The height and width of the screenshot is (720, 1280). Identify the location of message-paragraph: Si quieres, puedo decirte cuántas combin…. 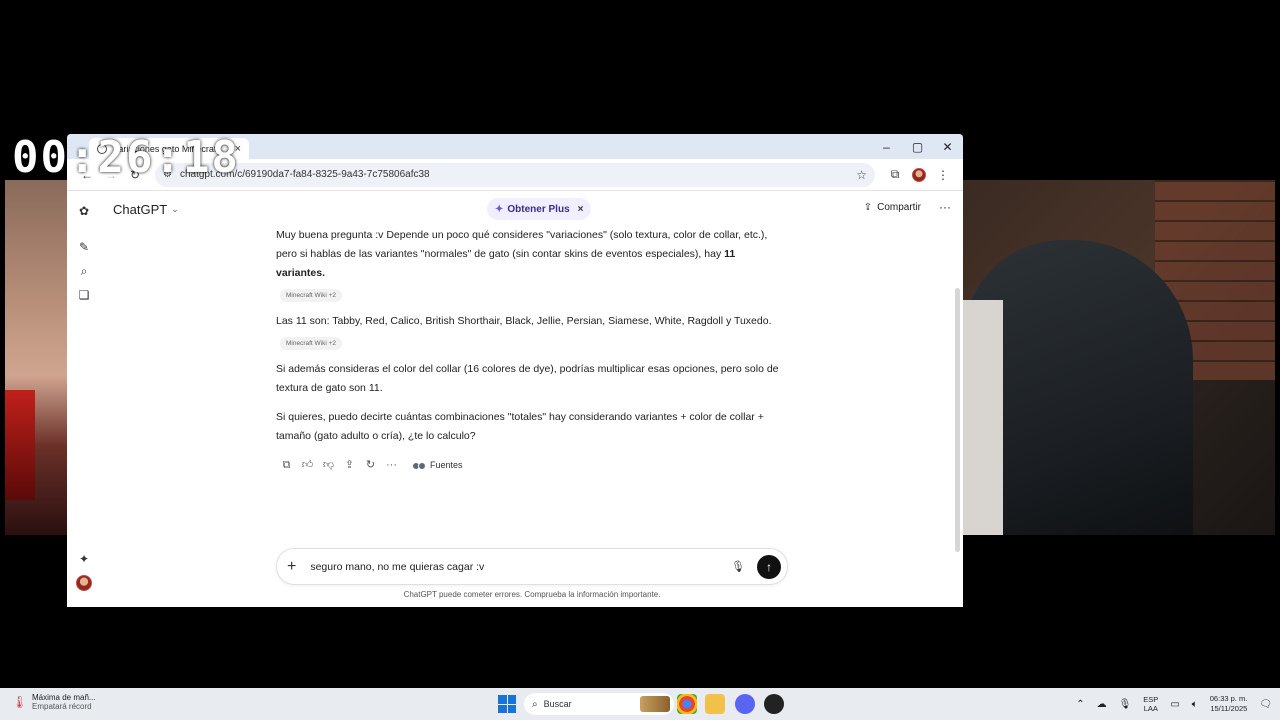
(520, 426).